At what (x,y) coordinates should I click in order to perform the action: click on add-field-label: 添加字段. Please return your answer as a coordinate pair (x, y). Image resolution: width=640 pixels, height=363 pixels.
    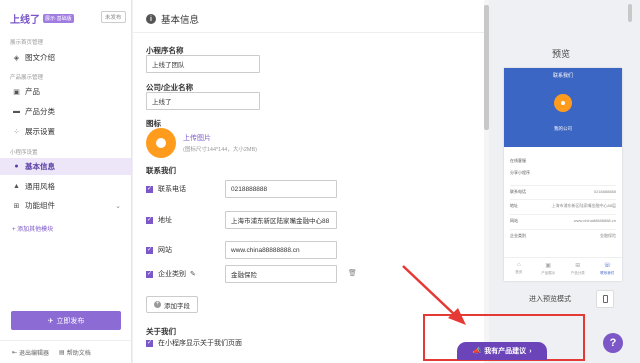
    Looking at the image, I should click on (177, 306).